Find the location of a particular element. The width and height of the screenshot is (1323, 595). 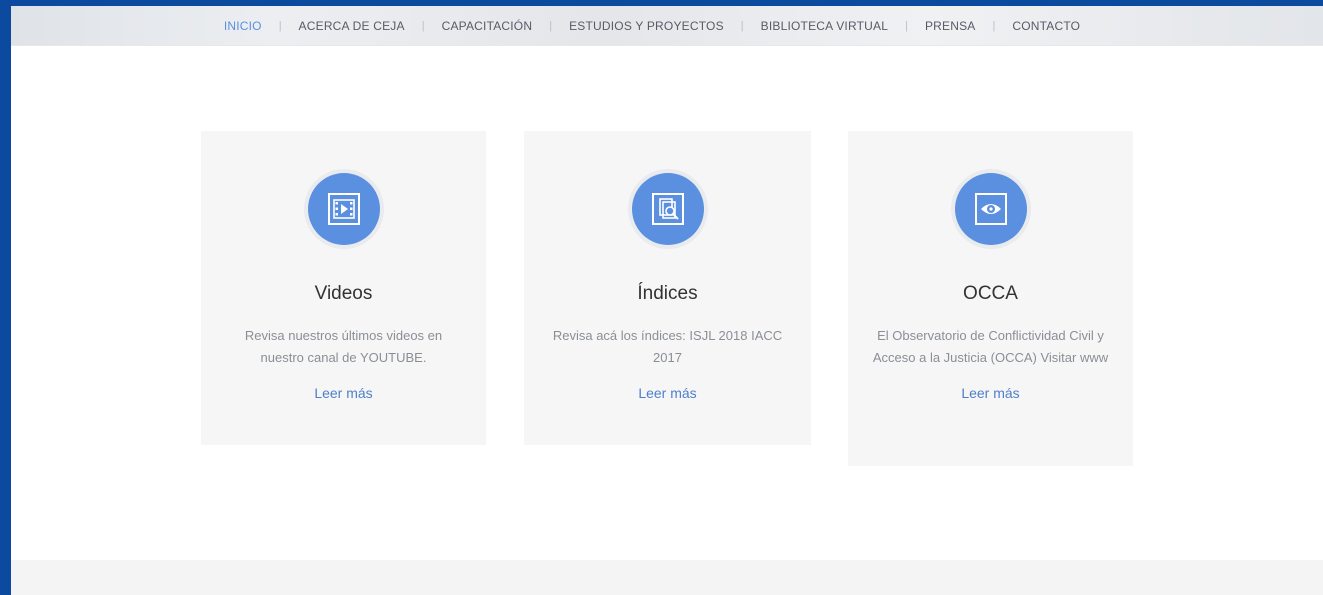

nav-item-biblioteca-virtual: BIBLIOTECA VIRTUAL is located at coordinates (824, 26).